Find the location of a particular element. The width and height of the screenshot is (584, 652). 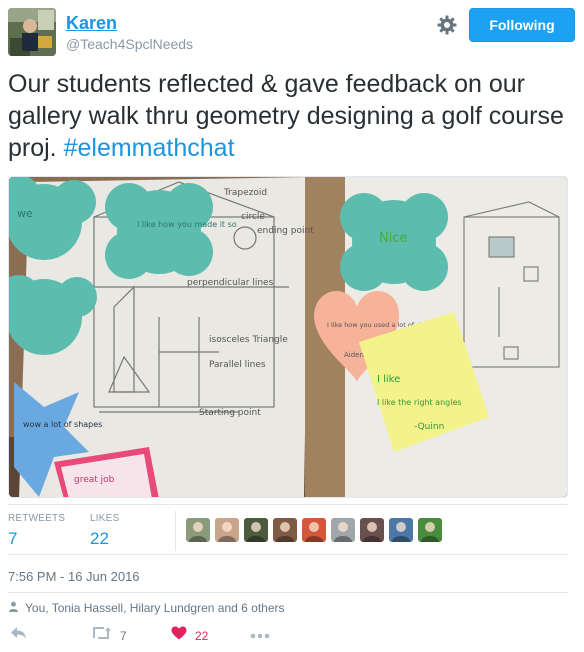

gear-icon is located at coordinates (447, 25).